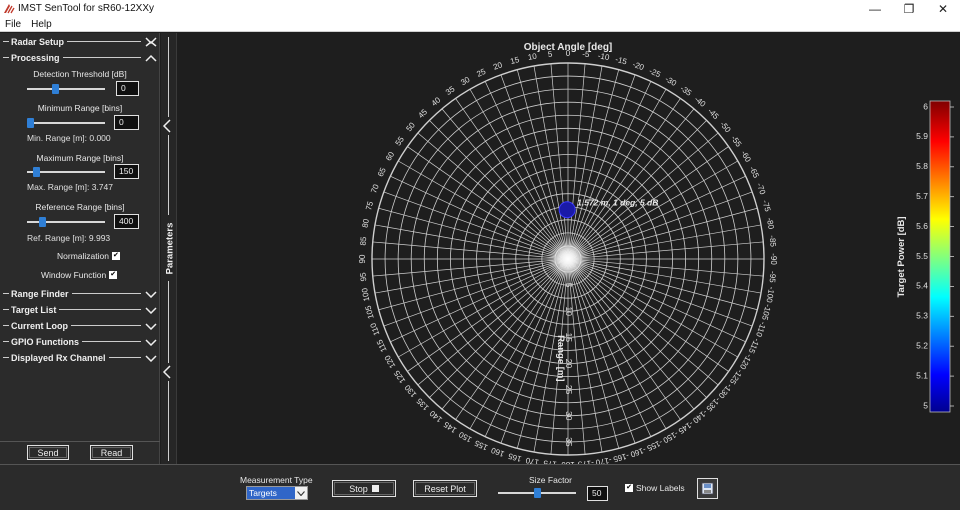 The height and width of the screenshot is (510, 960). I want to click on range-tick-label: 5, so click(569, 285).